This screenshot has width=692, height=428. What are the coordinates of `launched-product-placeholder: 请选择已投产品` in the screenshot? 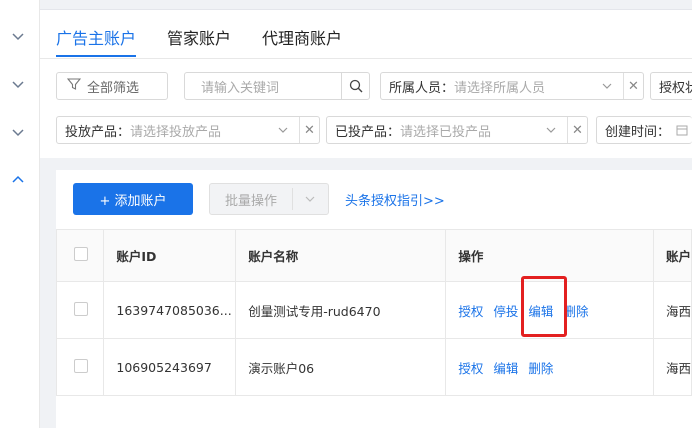 It's located at (446, 132).